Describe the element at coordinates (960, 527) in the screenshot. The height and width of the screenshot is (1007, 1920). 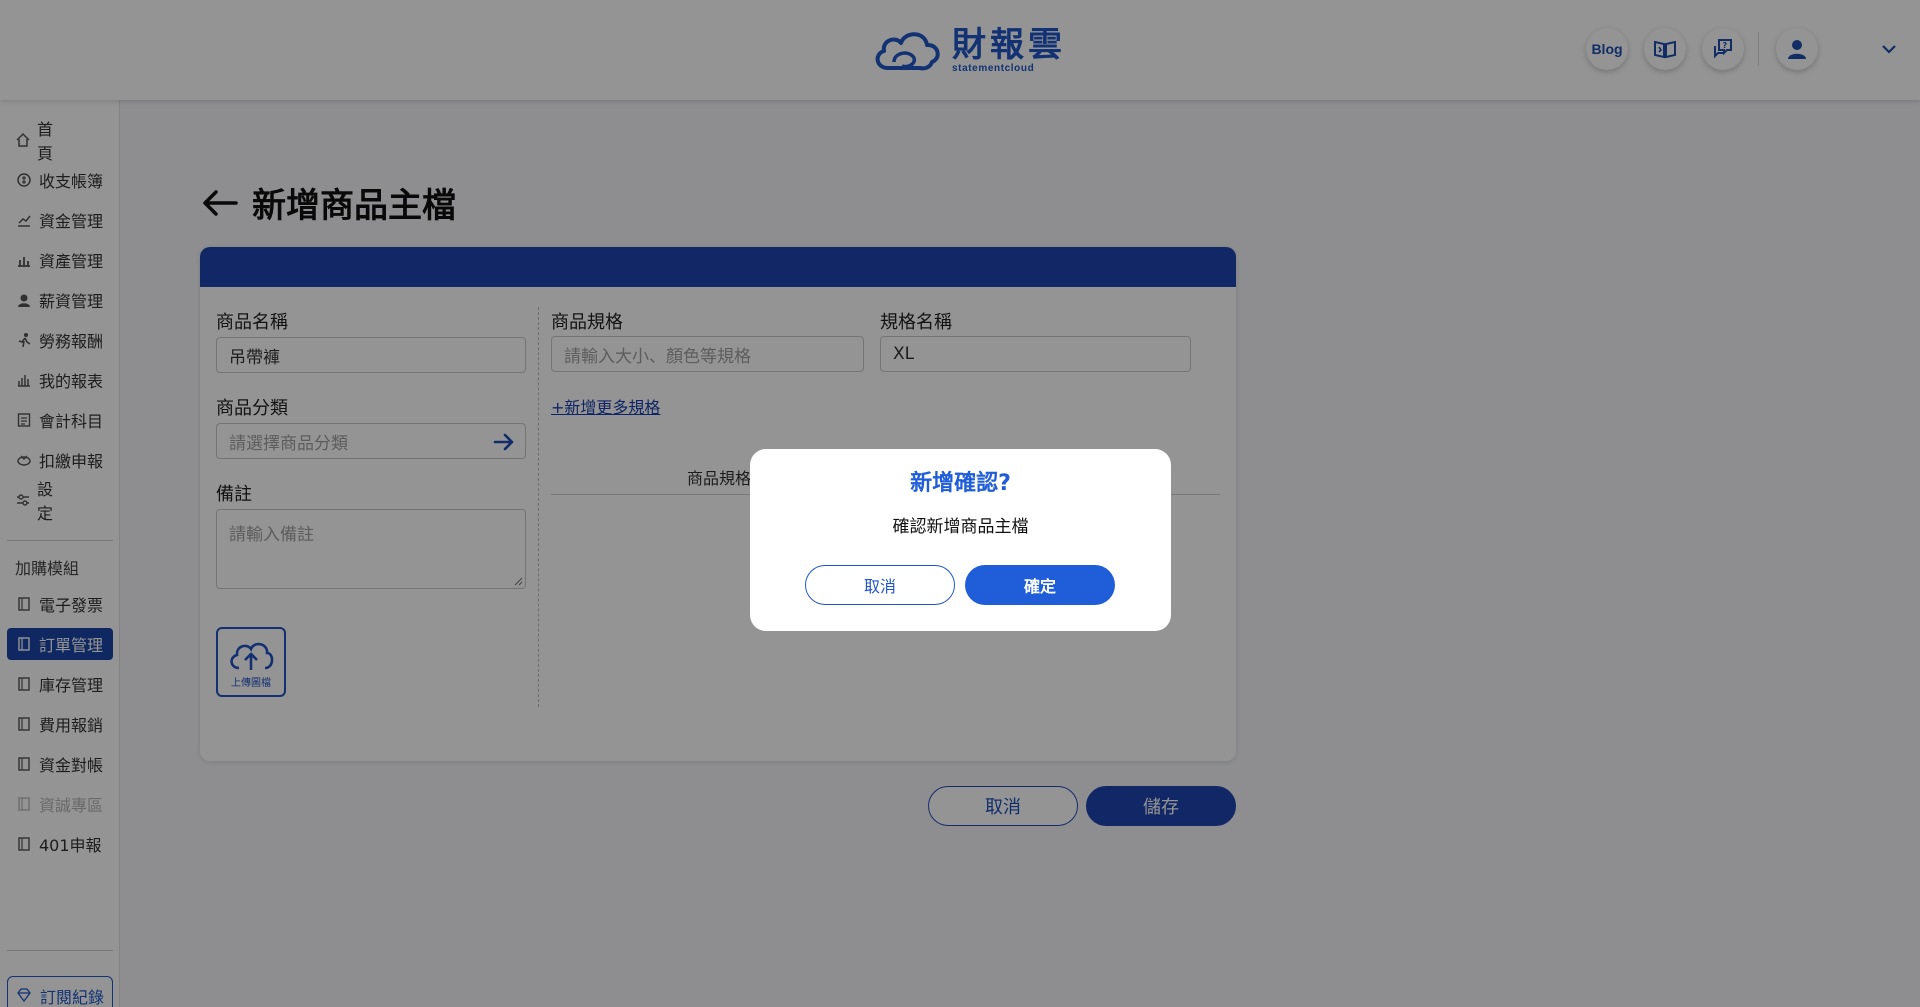
I see `dialog-message: 確認新增商品主檔` at that location.